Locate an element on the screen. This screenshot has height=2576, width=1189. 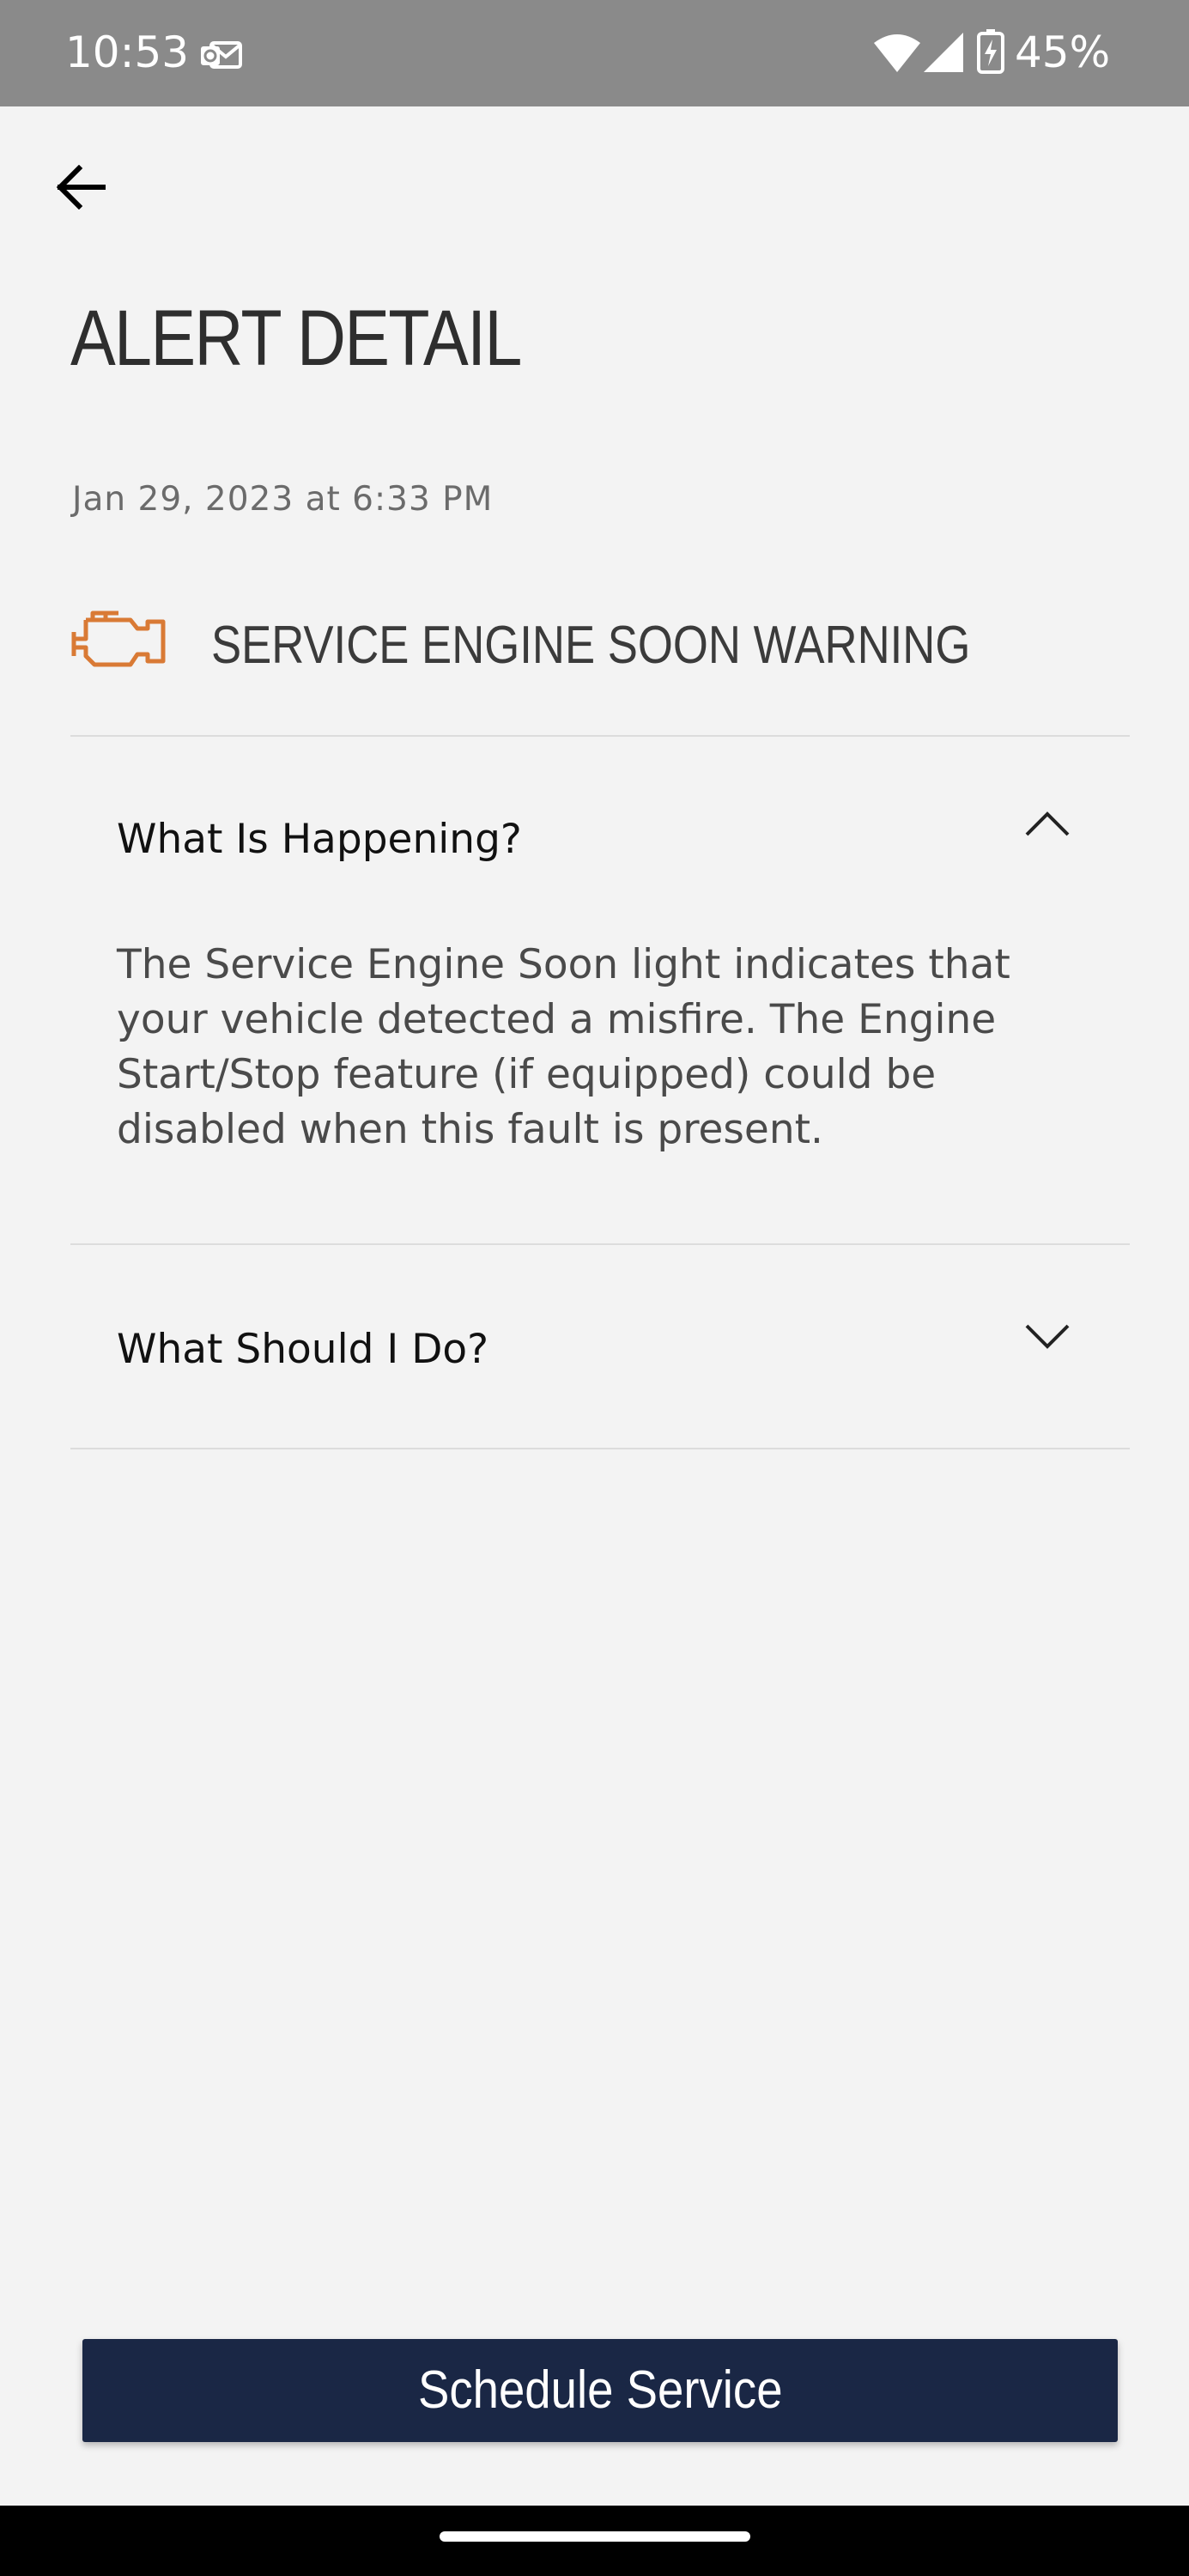
arrow-left-icon is located at coordinates (81, 187).